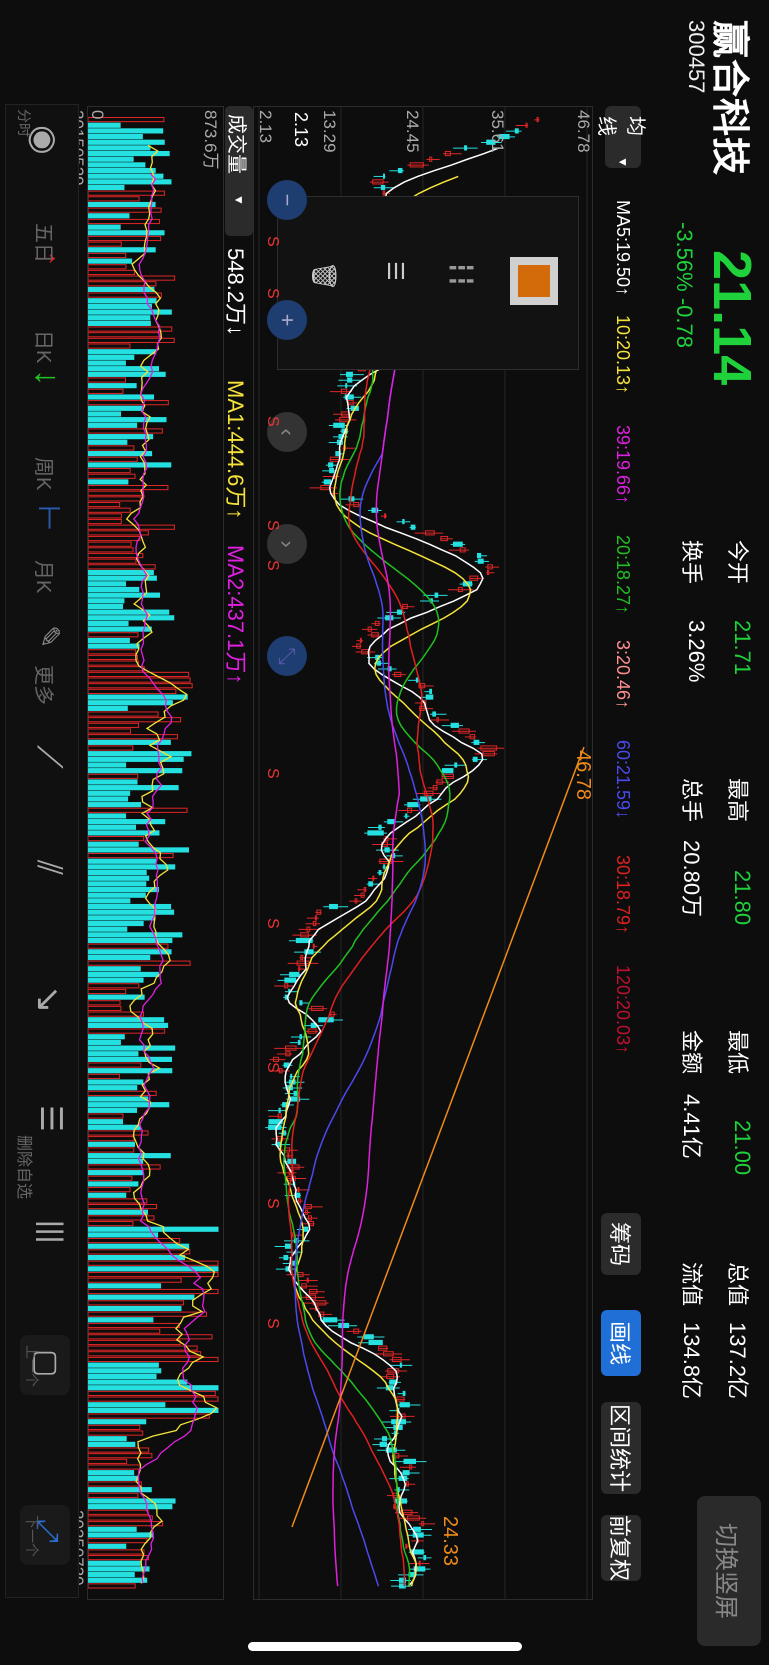 The image size is (769, 1665). I want to click on home-indicator, so click(385, 1646).